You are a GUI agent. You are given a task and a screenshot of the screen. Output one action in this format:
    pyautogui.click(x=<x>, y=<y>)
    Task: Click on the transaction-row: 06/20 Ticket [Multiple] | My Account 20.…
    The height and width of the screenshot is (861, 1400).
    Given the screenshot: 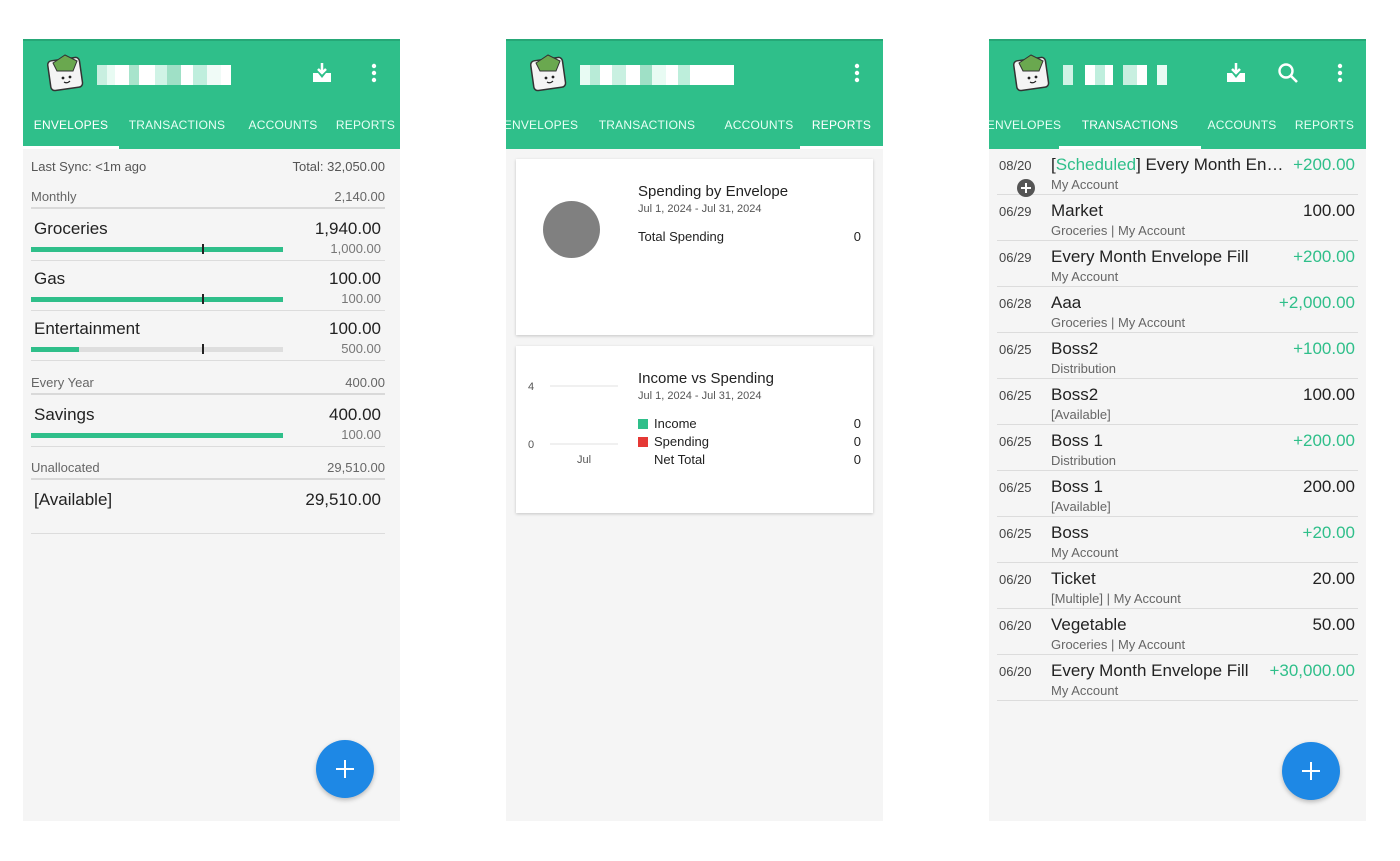 What is the action you would take?
    pyautogui.click(x=1177, y=586)
    